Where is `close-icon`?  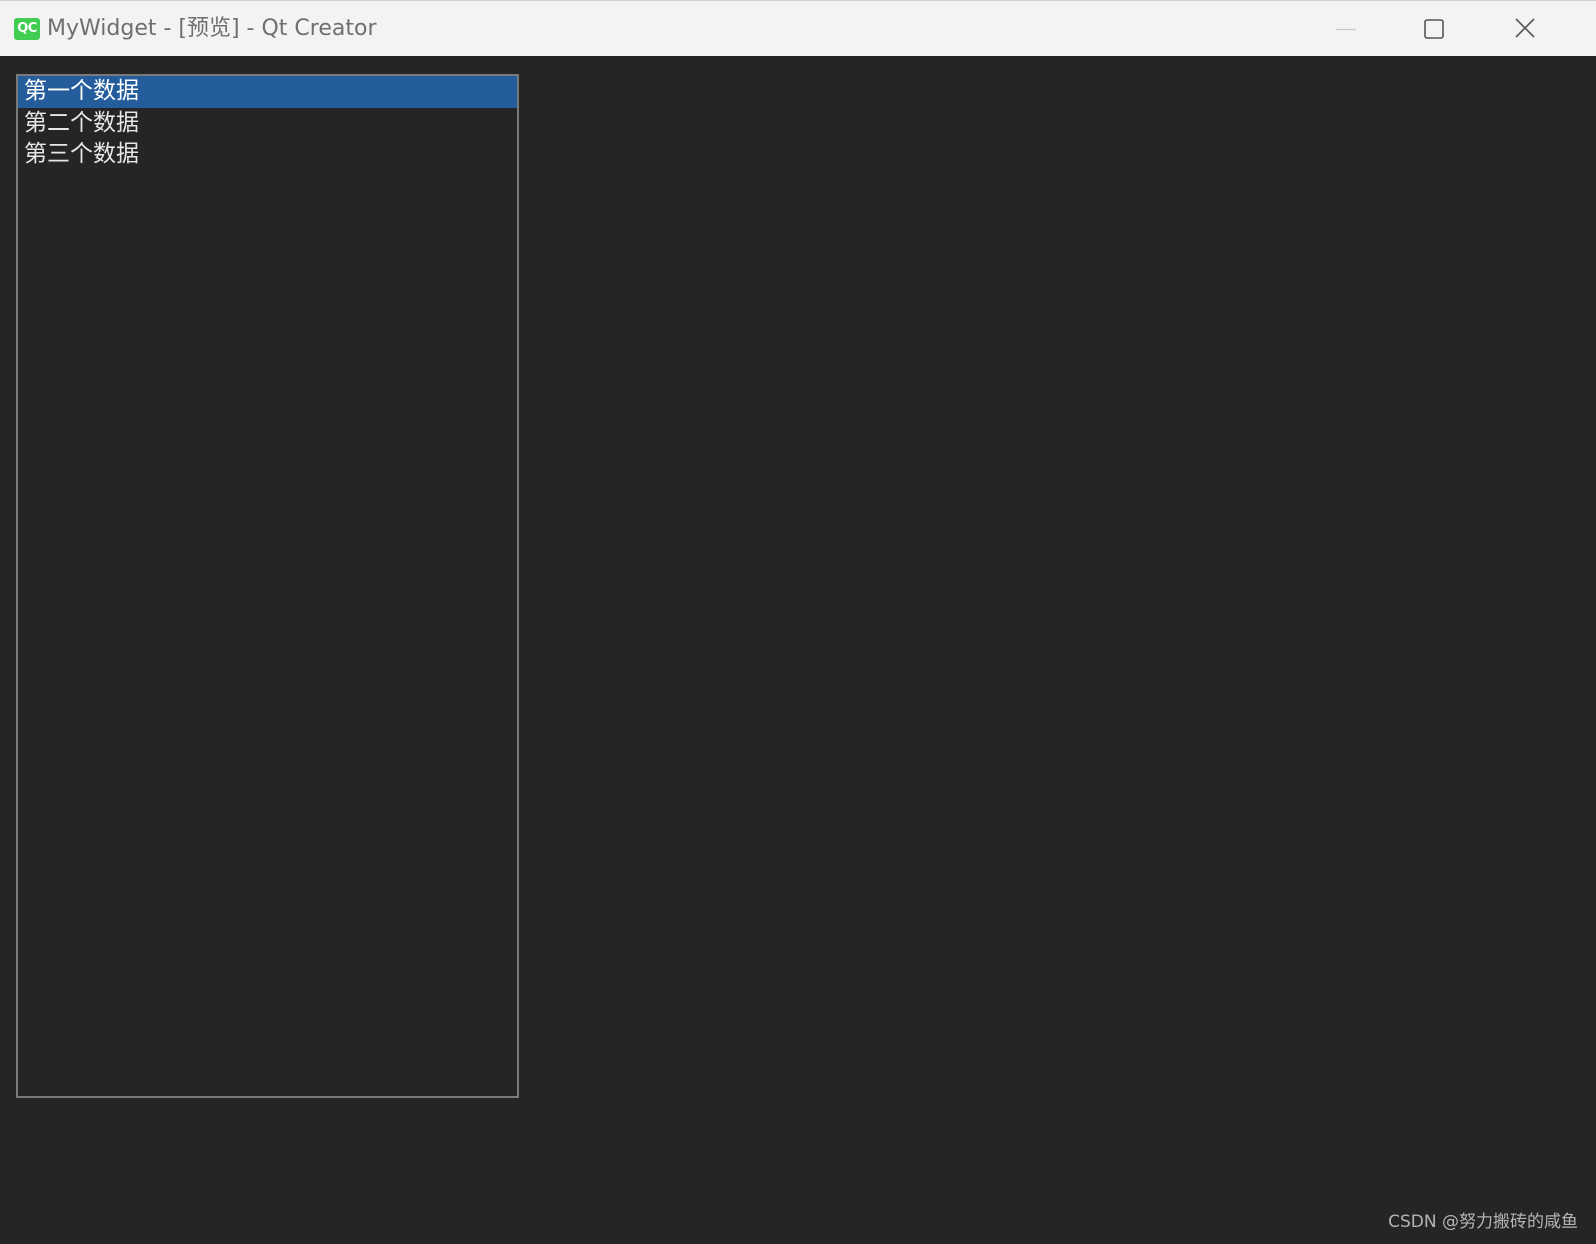
close-icon is located at coordinates (1525, 28).